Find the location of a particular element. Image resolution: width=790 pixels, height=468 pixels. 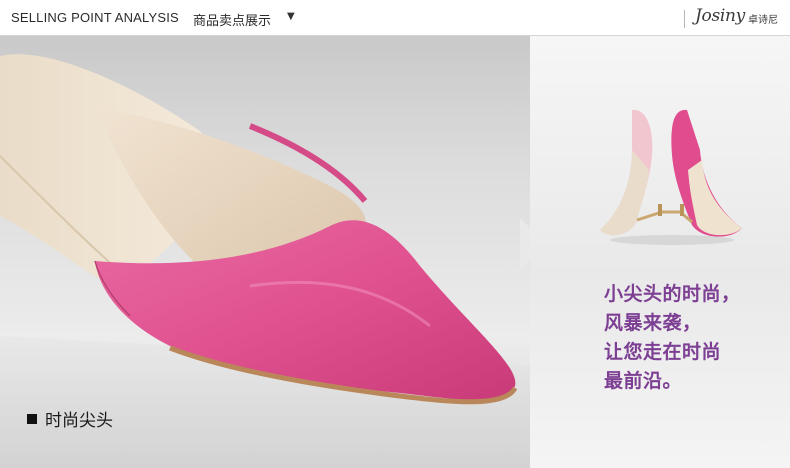

triangle-down-icon: ▼ is located at coordinates (291, 16).